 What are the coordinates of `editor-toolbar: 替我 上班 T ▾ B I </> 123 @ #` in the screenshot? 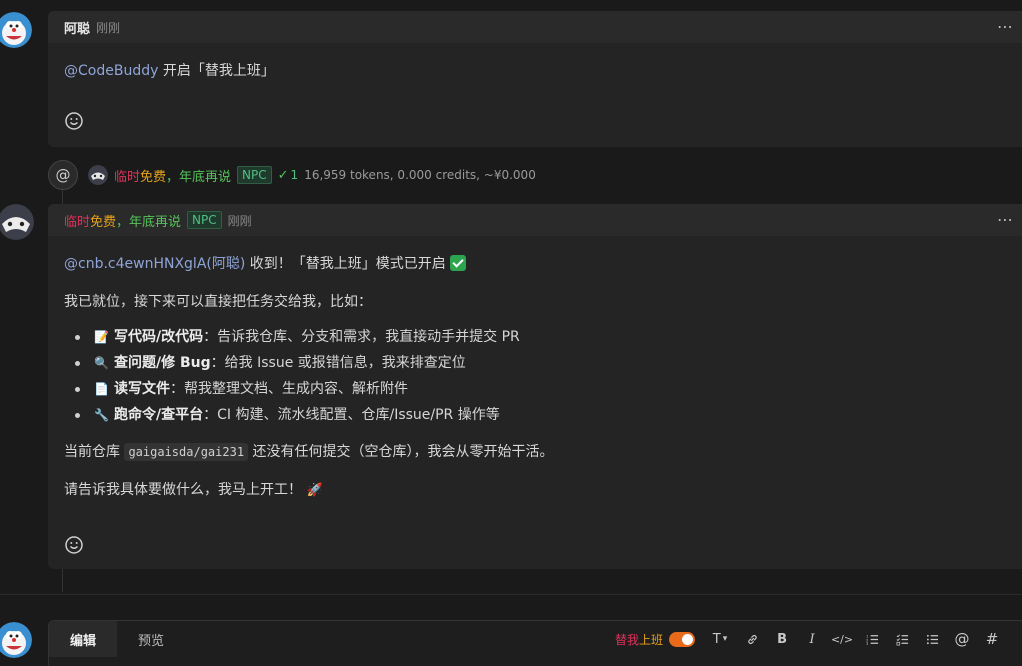 It's located at (811, 639).